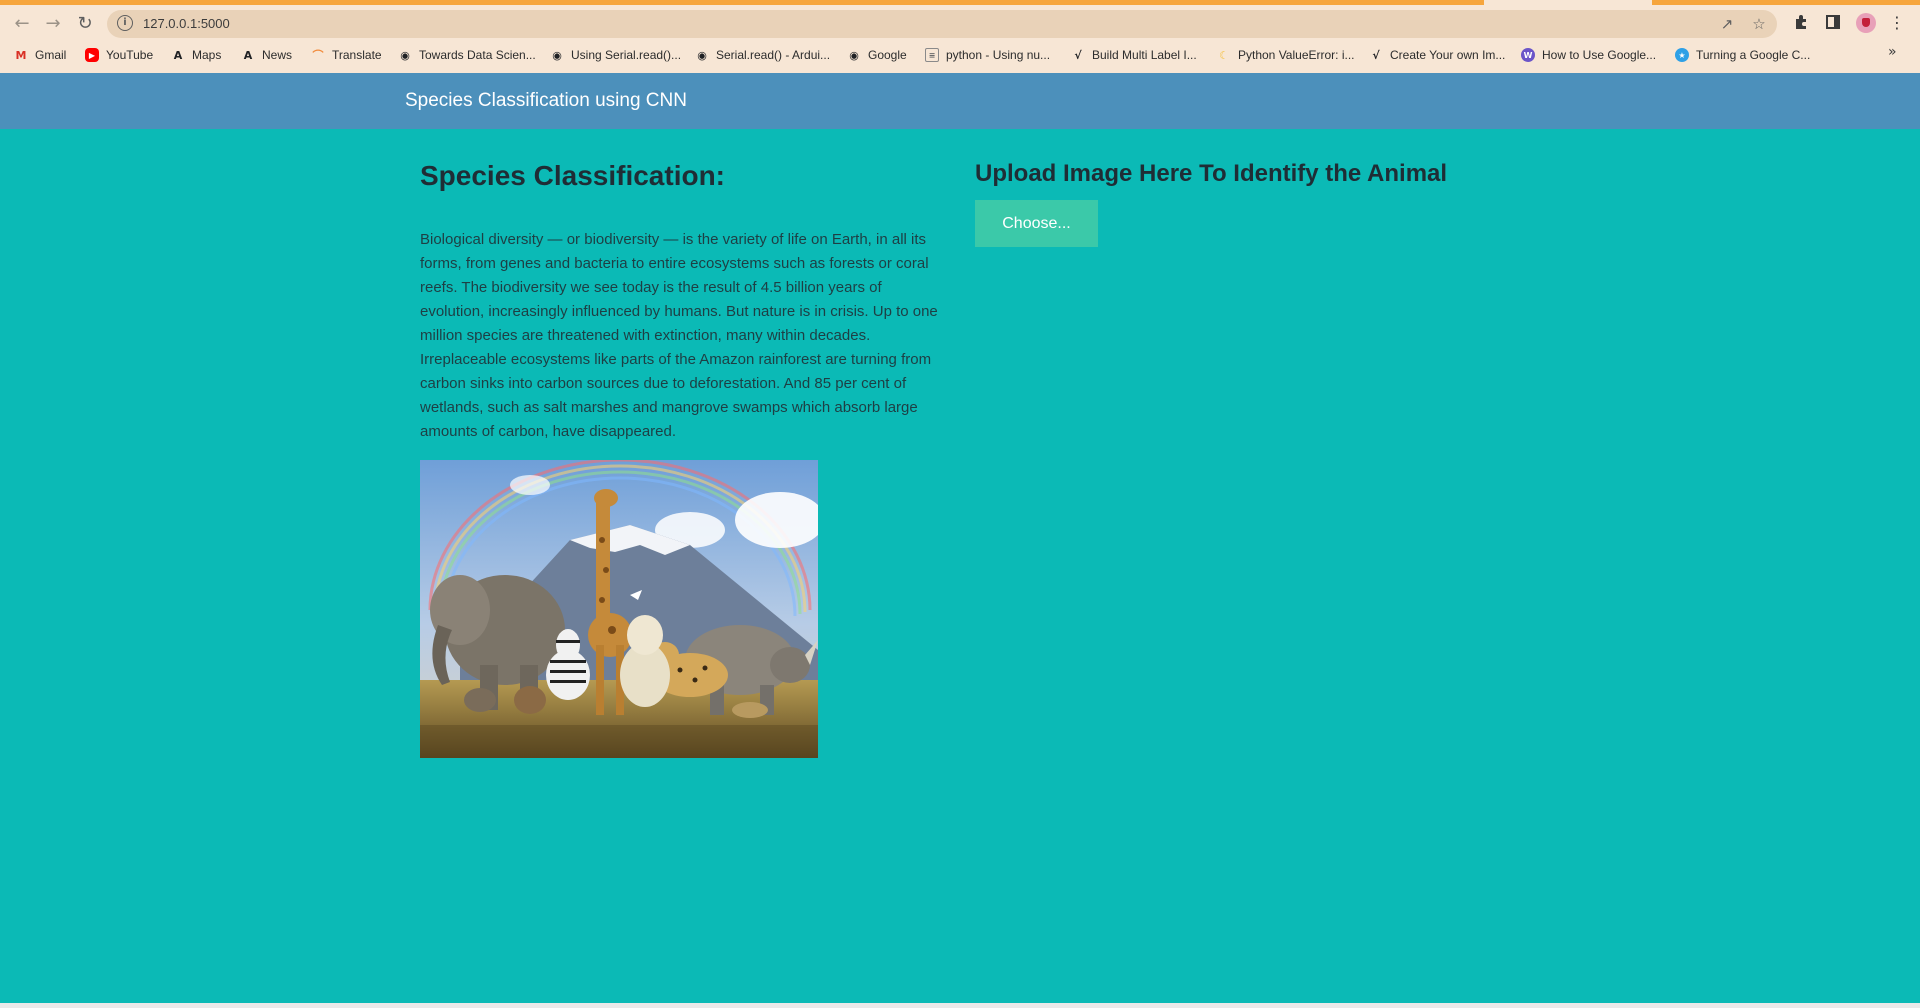 The width and height of the screenshot is (1920, 1008). What do you see at coordinates (186, 23) in the screenshot?
I see `url-text: 127.0.0.1:5000` at bounding box center [186, 23].